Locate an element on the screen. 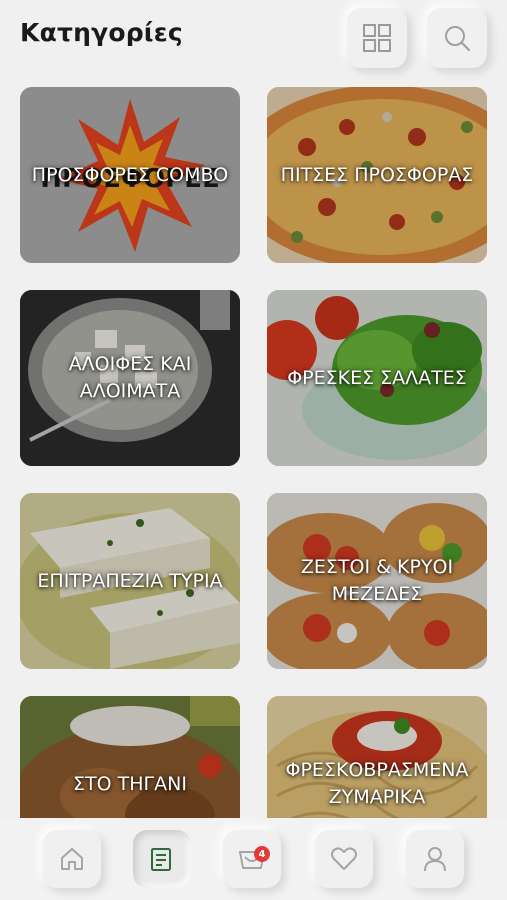 The height and width of the screenshot is (900, 507). category-label: ΦΡΕΣΚΕΣ ΣΑΛΑΤΕΣ is located at coordinates (377, 377).